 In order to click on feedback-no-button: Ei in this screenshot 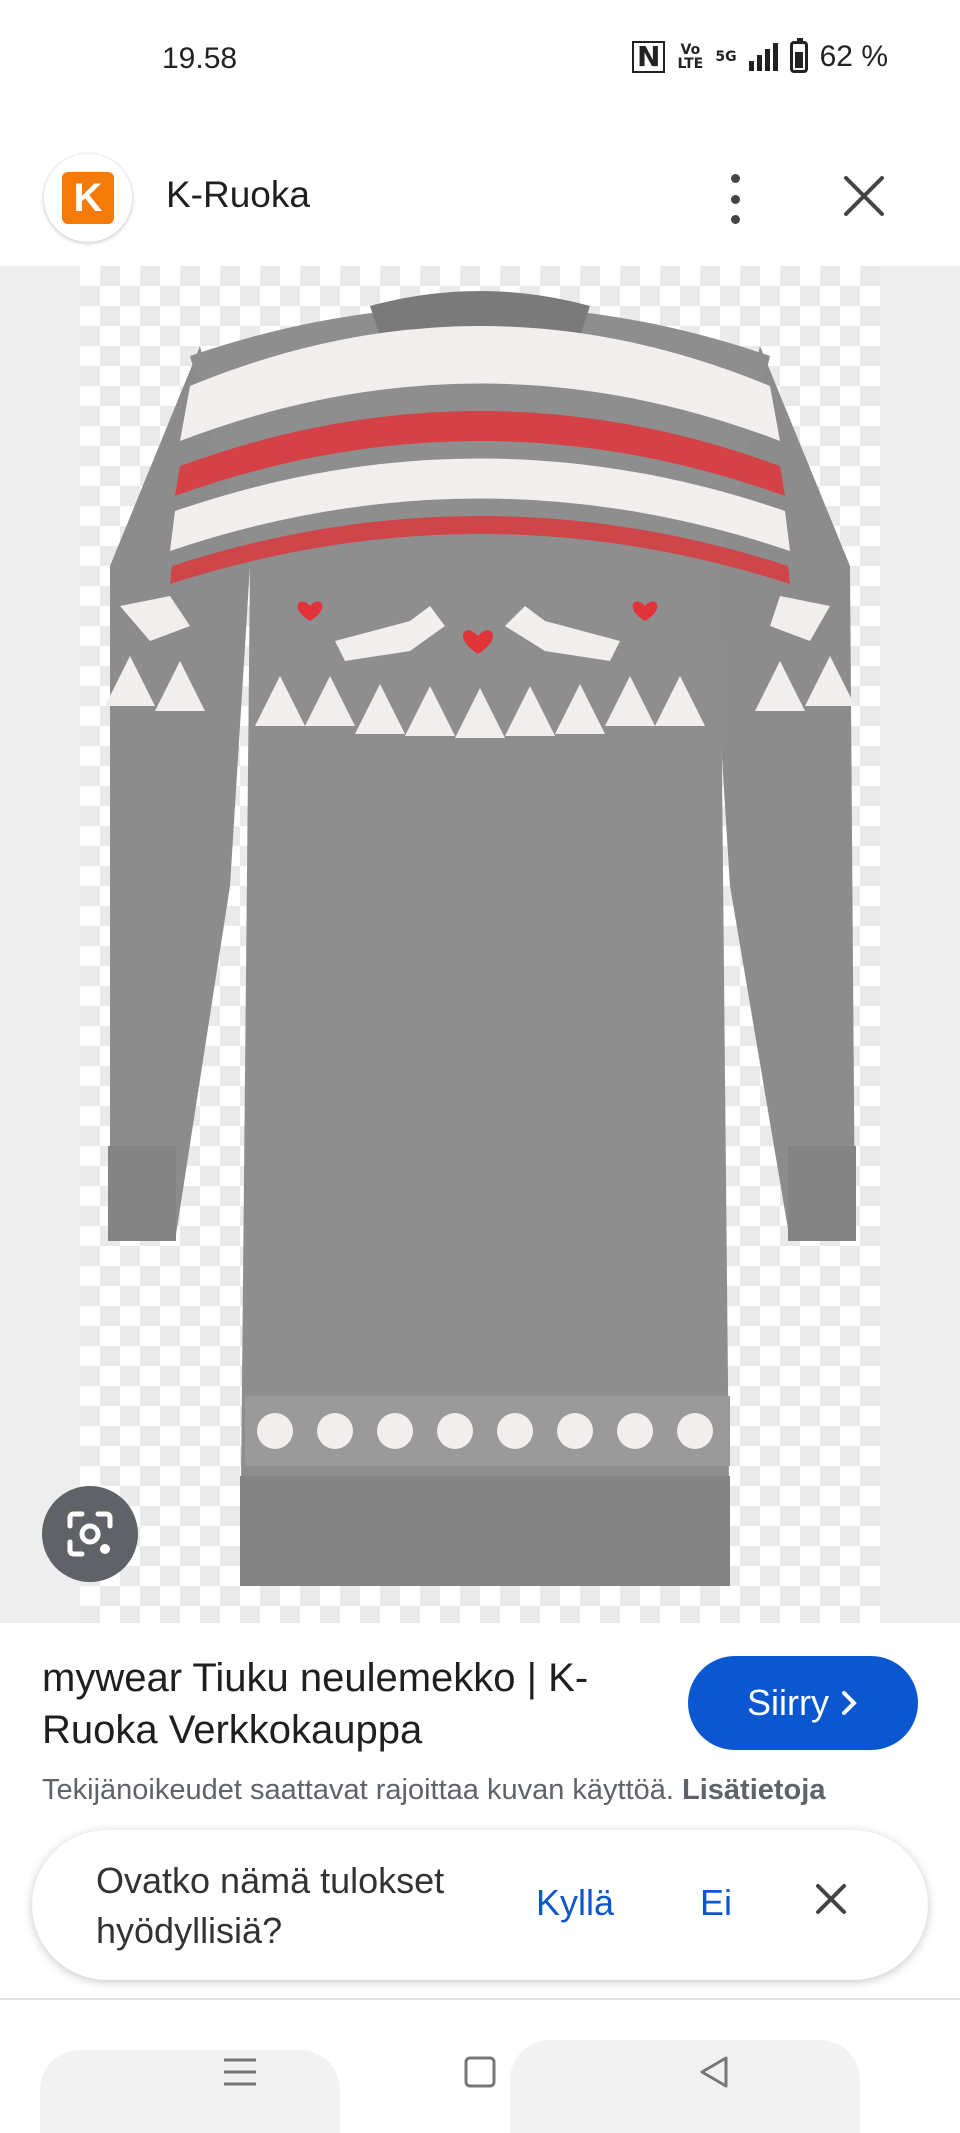, I will do `click(716, 1903)`.